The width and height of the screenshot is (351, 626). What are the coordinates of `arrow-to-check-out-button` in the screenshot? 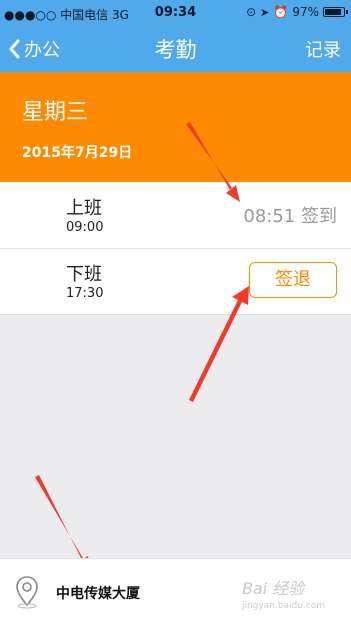 It's located at (219, 344).